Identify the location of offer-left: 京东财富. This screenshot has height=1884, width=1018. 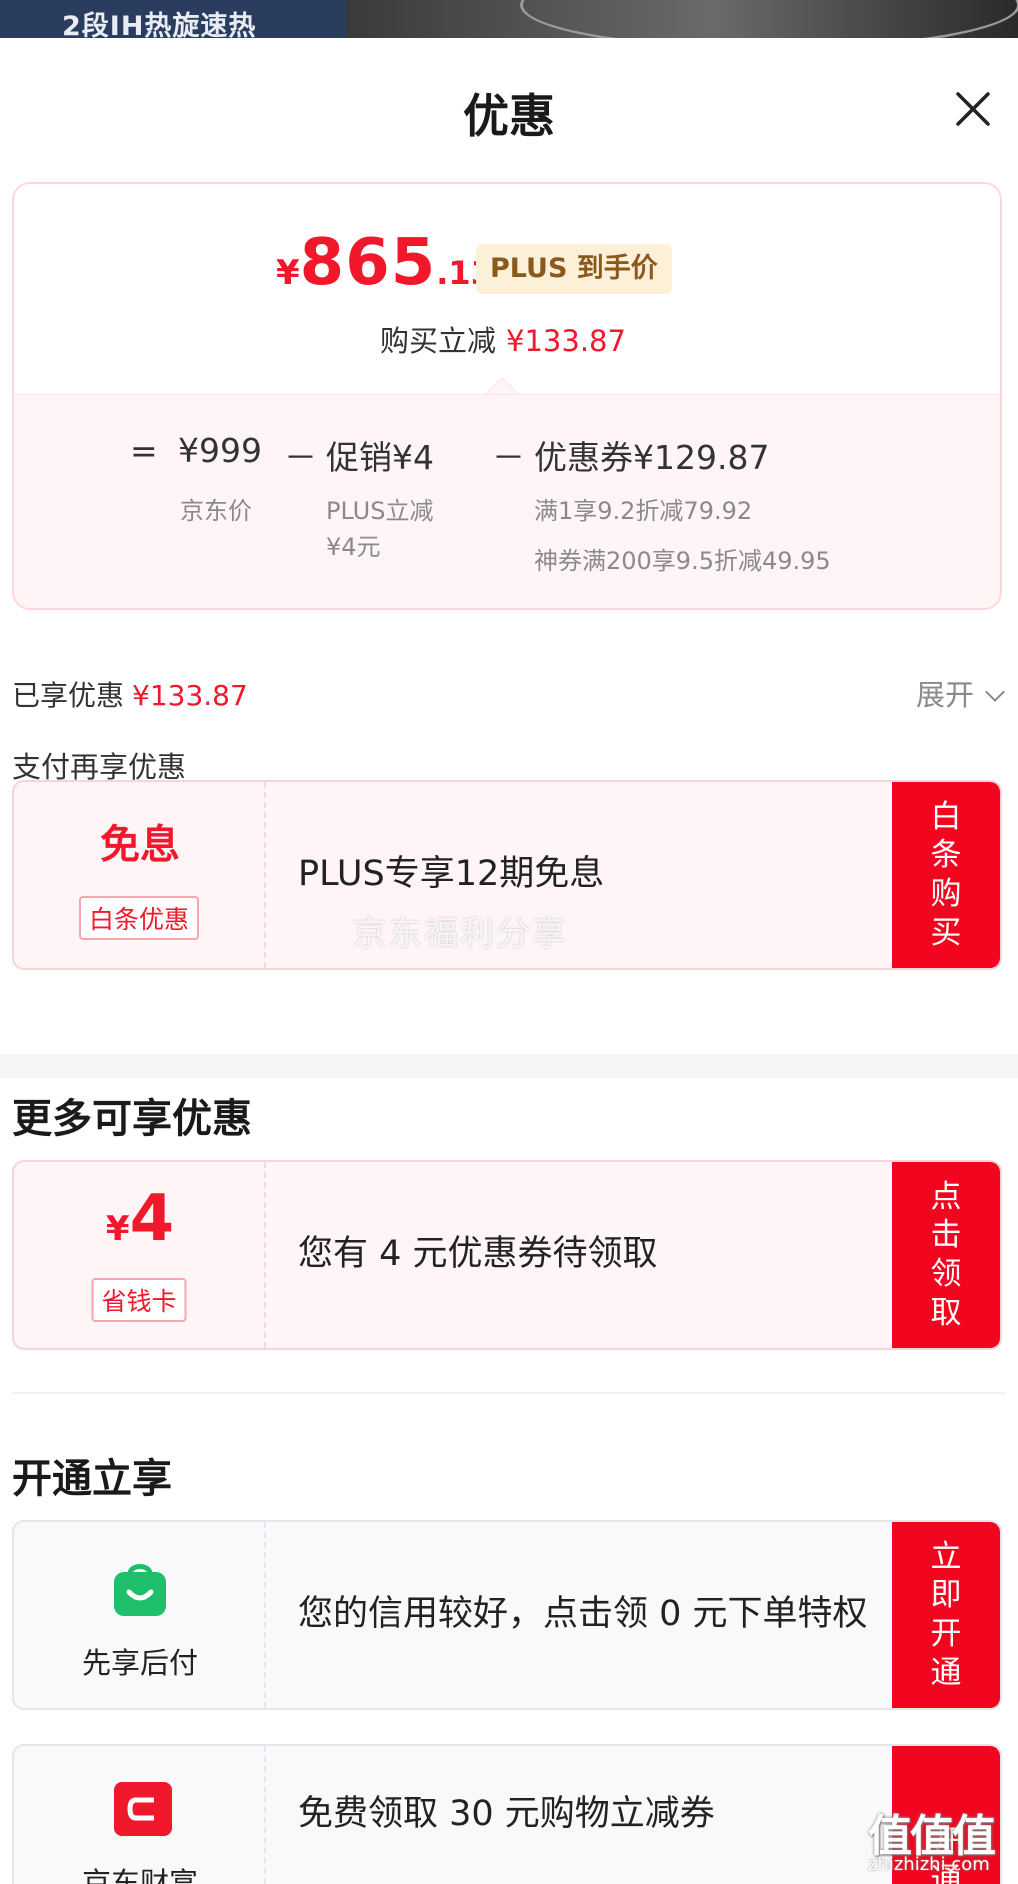
(140, 1815).